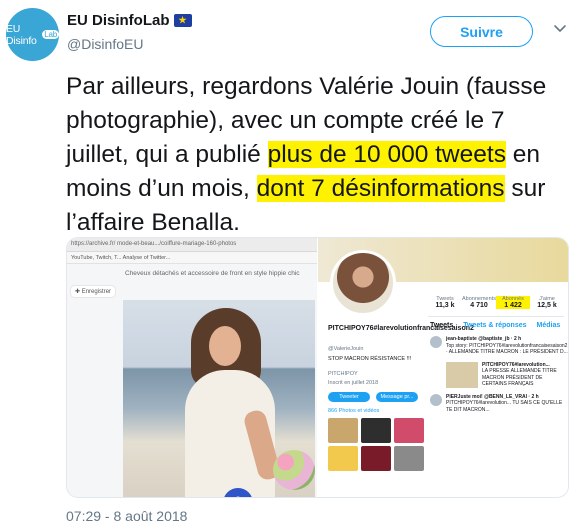  What do you see at coordinates (118, 20) in the screenshot?
I see `display-name-text: EU DisinfoLab` at bounding box center [118, 20].